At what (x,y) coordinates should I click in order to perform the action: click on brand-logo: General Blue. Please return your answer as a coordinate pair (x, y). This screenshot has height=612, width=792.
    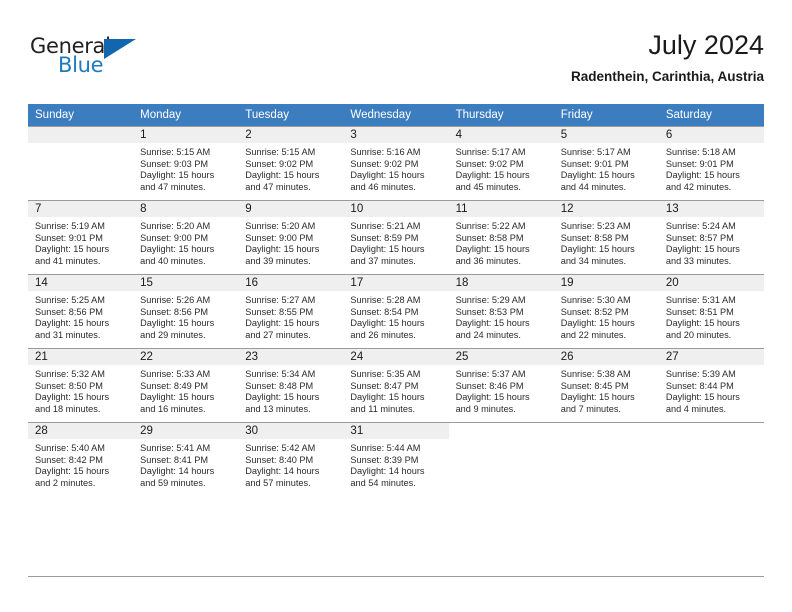
    Looking at the image, I should click on (128, 62).